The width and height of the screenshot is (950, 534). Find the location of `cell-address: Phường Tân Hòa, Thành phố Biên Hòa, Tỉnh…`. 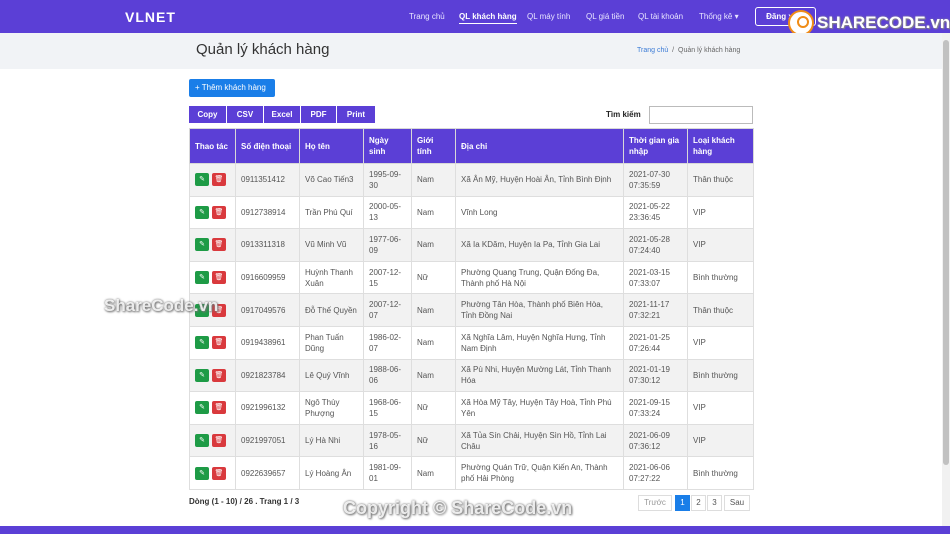

cell-address: Phường Tân Hòa, Thành phố Biên Hòa, Tỉnh… is located at coordinates (539, 310).